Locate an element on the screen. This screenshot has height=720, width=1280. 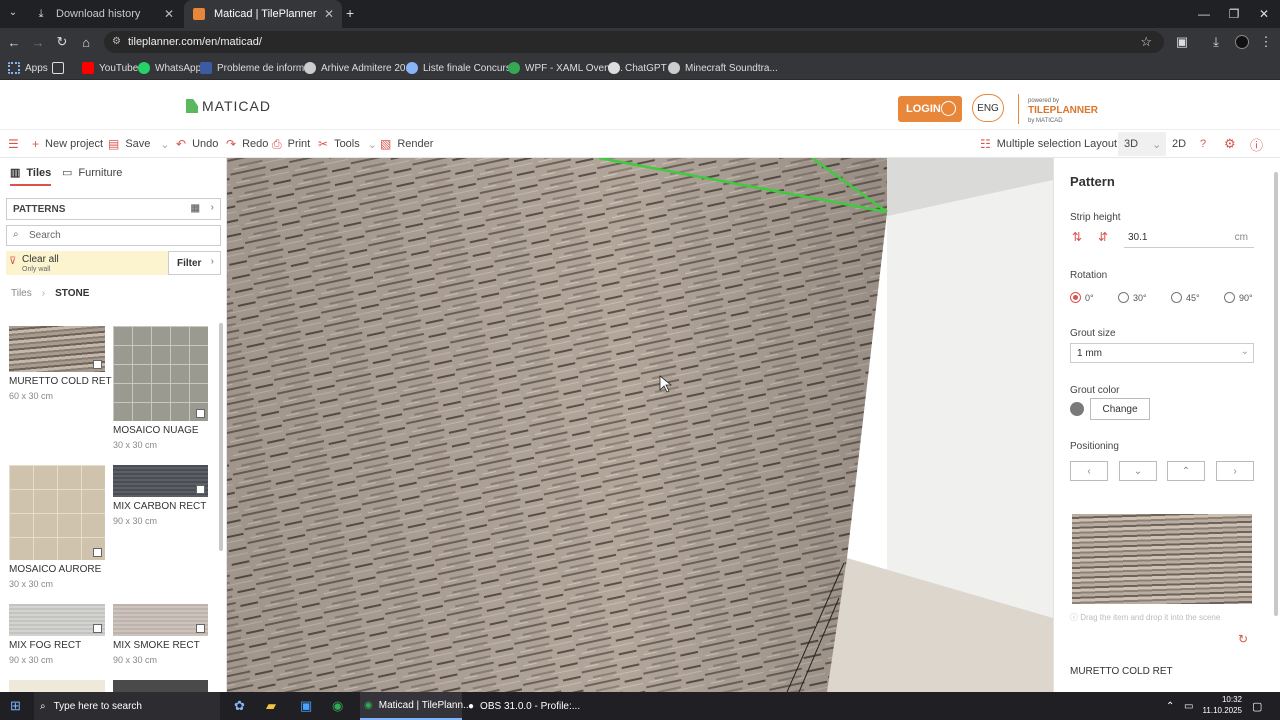
pattern-preview is located at coordinates (1162, 559).